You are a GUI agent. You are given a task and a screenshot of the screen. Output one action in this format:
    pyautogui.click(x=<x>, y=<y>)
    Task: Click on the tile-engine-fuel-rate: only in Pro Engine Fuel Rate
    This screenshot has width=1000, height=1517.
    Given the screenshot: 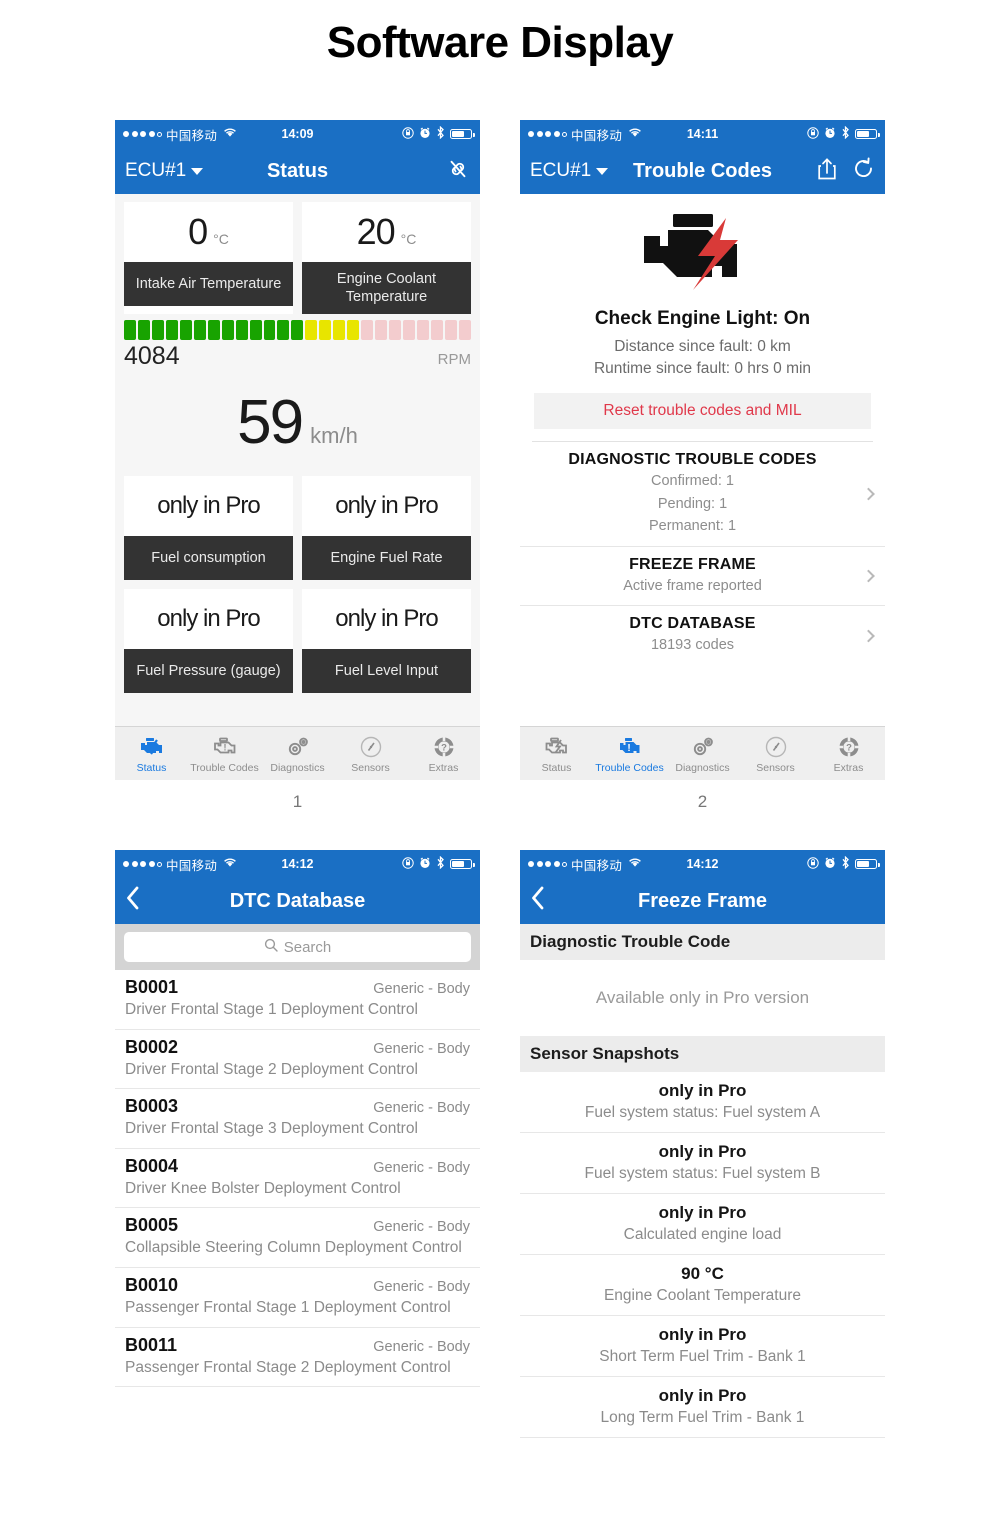 What is the action you would take?
    pyautogui.click(x=386, y=528)
    